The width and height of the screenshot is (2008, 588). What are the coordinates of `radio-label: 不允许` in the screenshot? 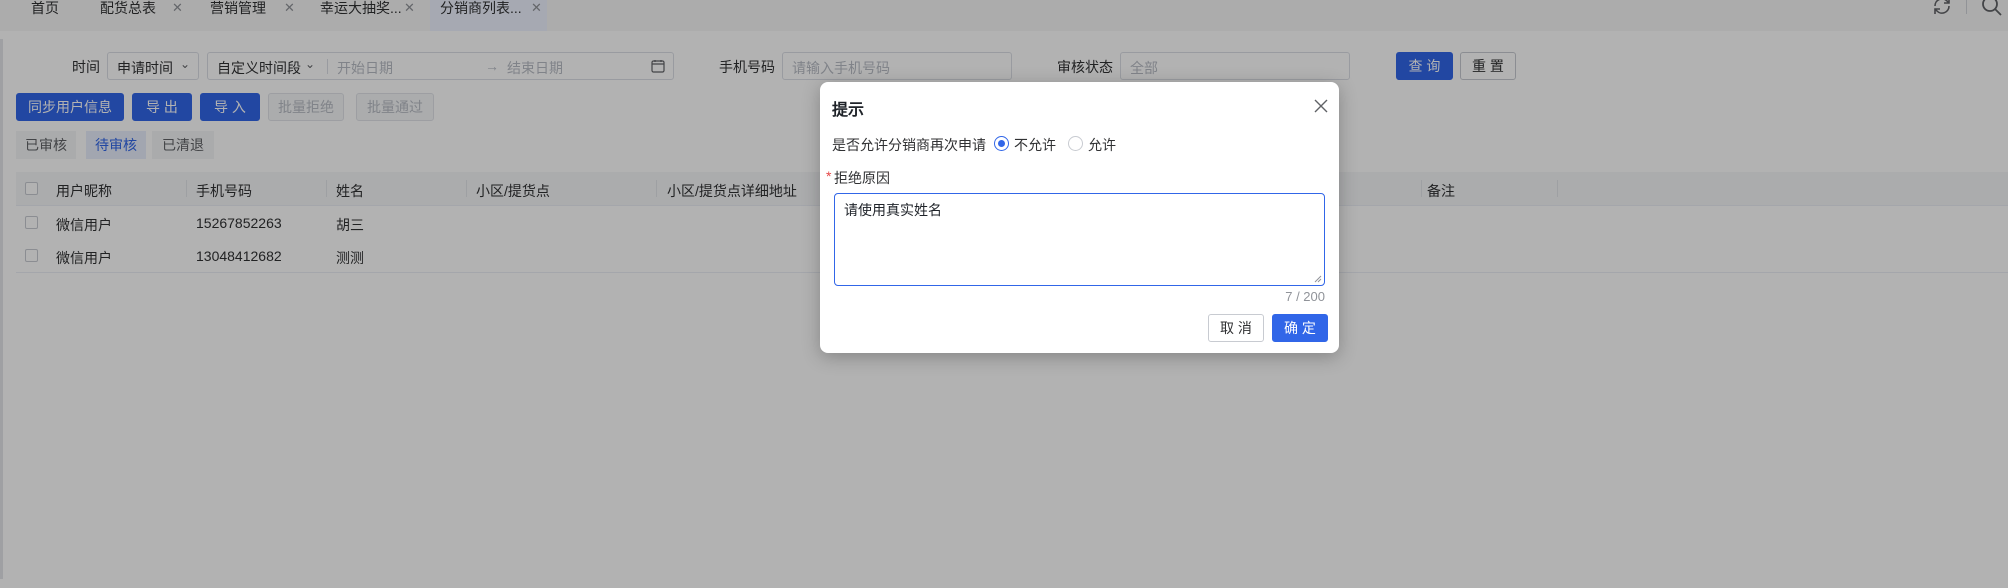 It's located at (1035, 145).